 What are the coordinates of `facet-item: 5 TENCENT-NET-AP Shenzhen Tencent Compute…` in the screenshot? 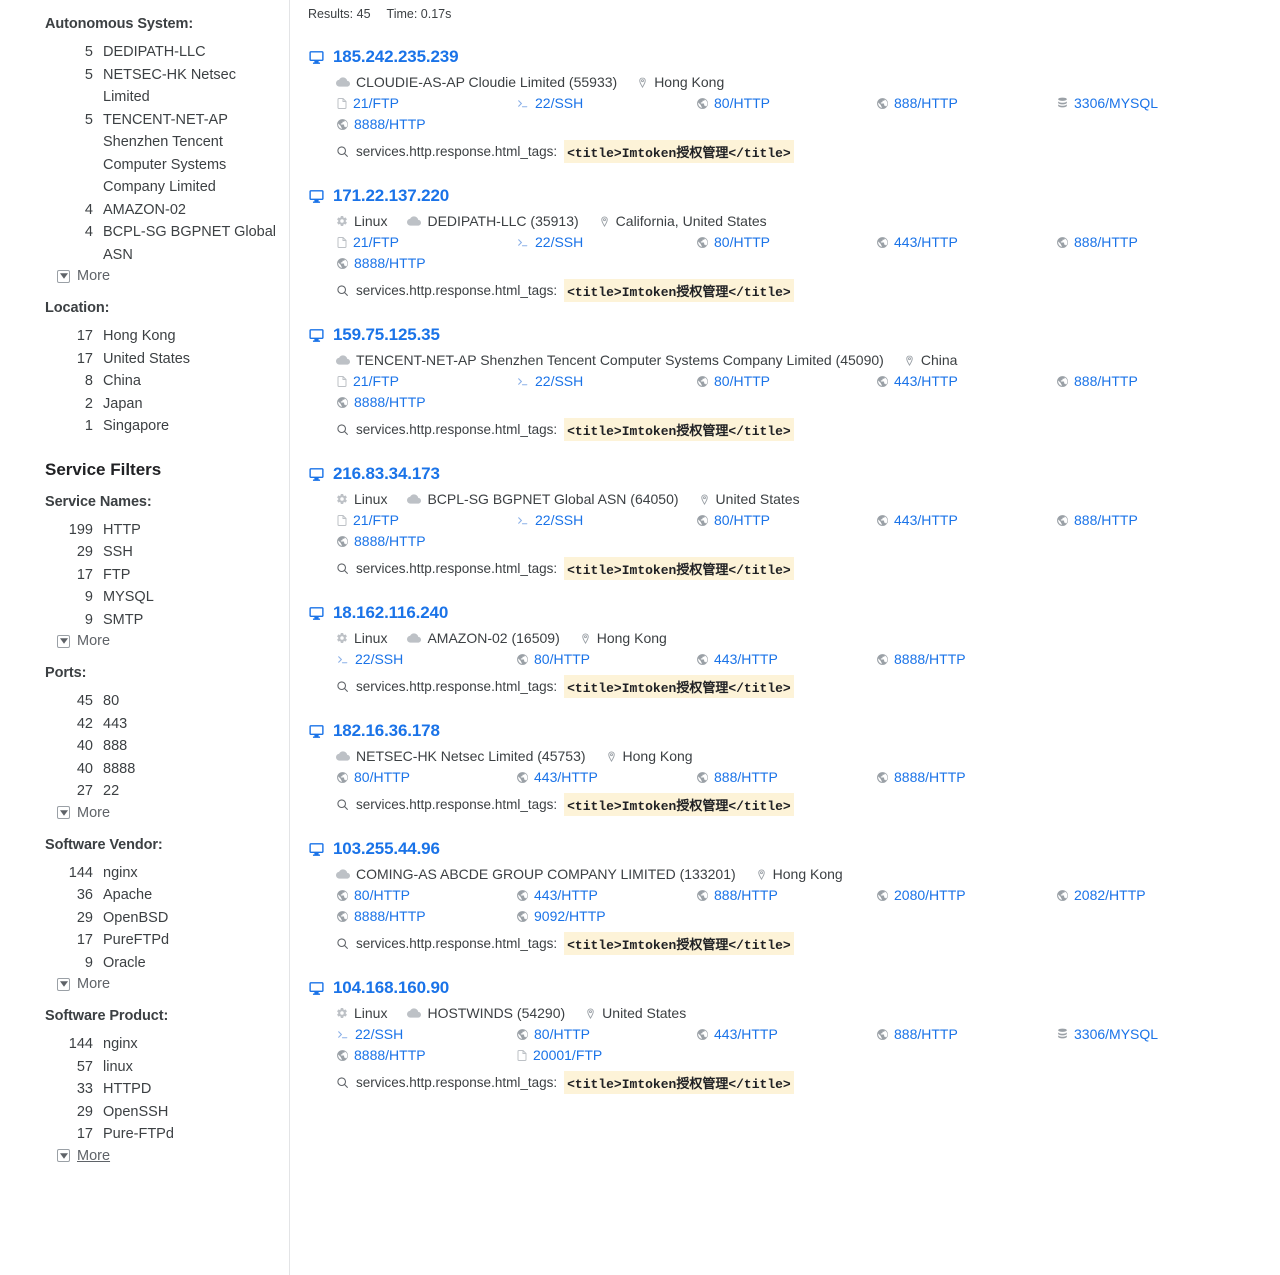 It's located at (144, 154).